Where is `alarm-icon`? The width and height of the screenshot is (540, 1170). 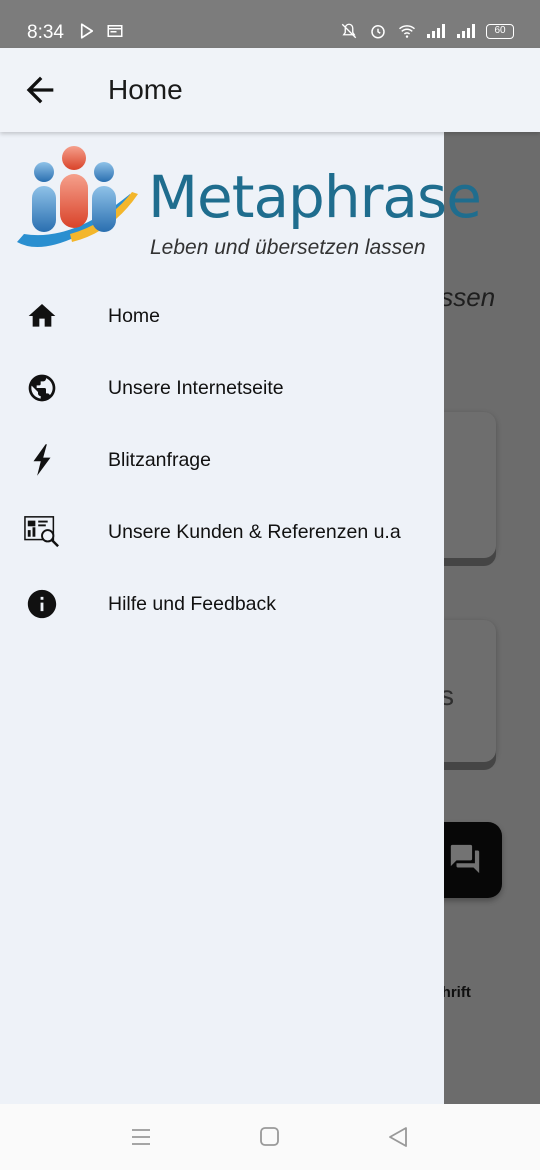 alarm-icon is located at coordinates (378, 32).